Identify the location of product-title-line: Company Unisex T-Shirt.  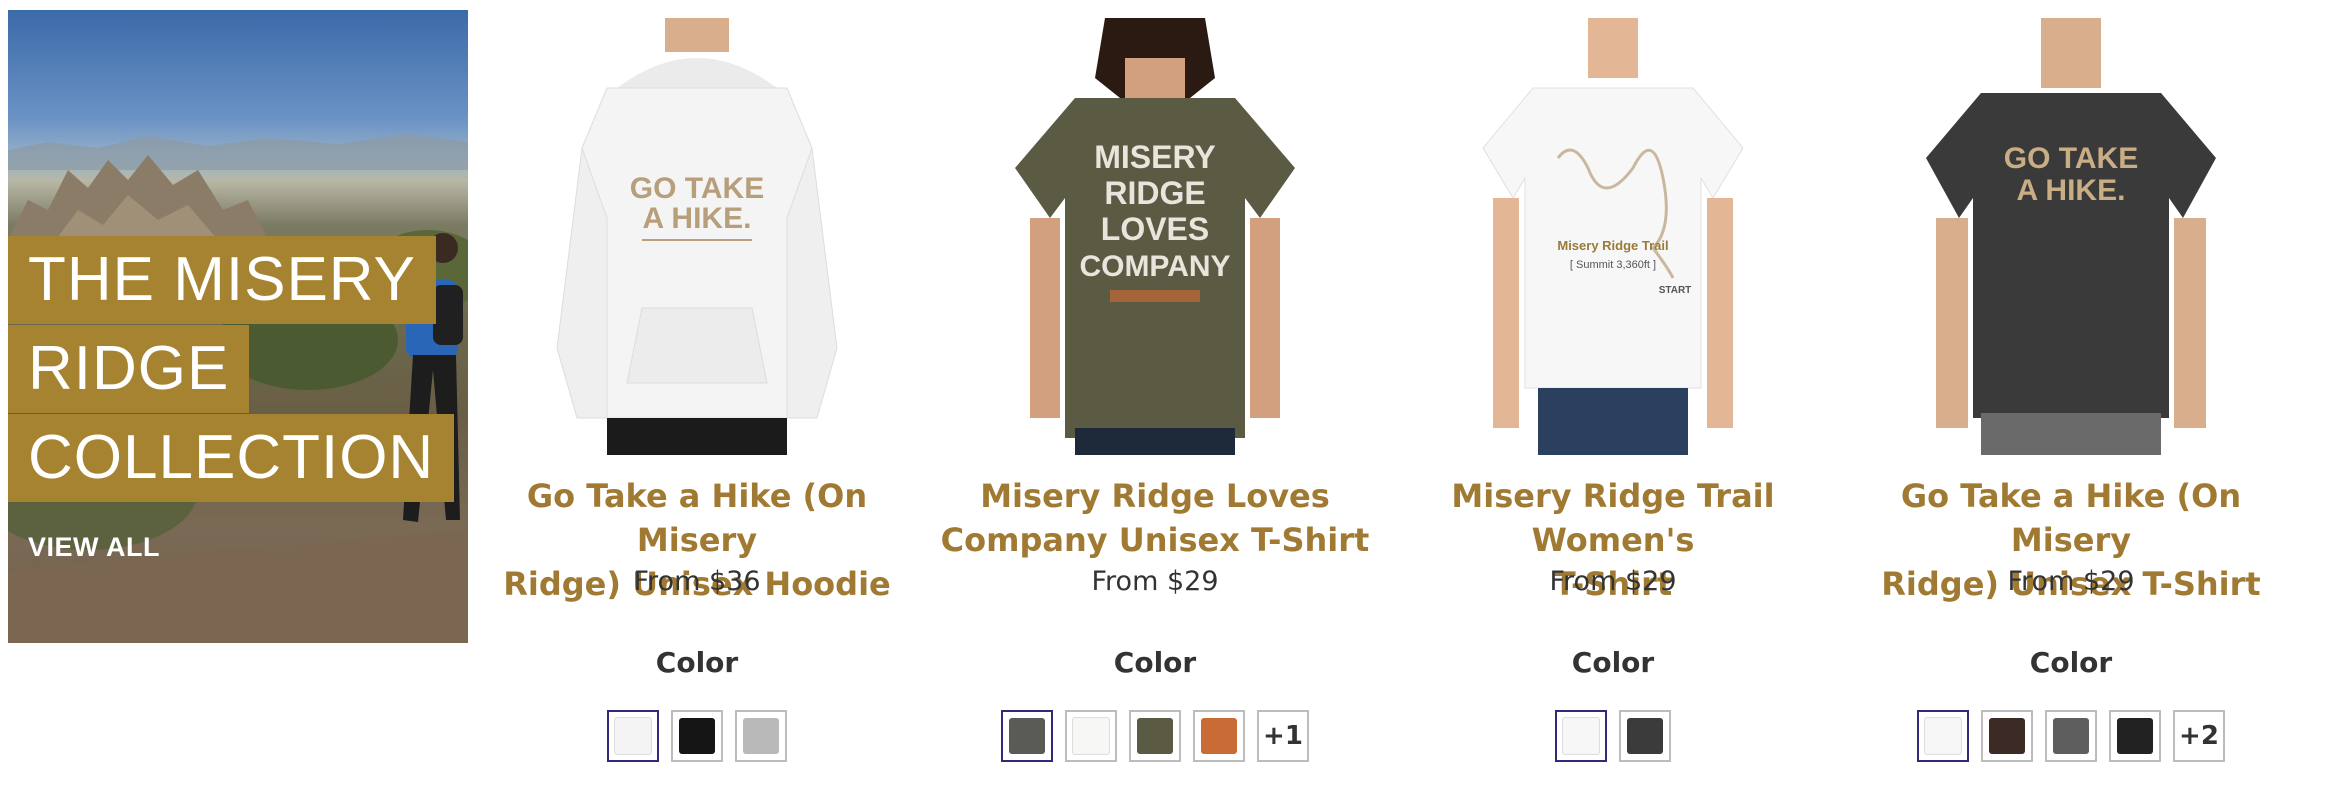
(1155, 540).